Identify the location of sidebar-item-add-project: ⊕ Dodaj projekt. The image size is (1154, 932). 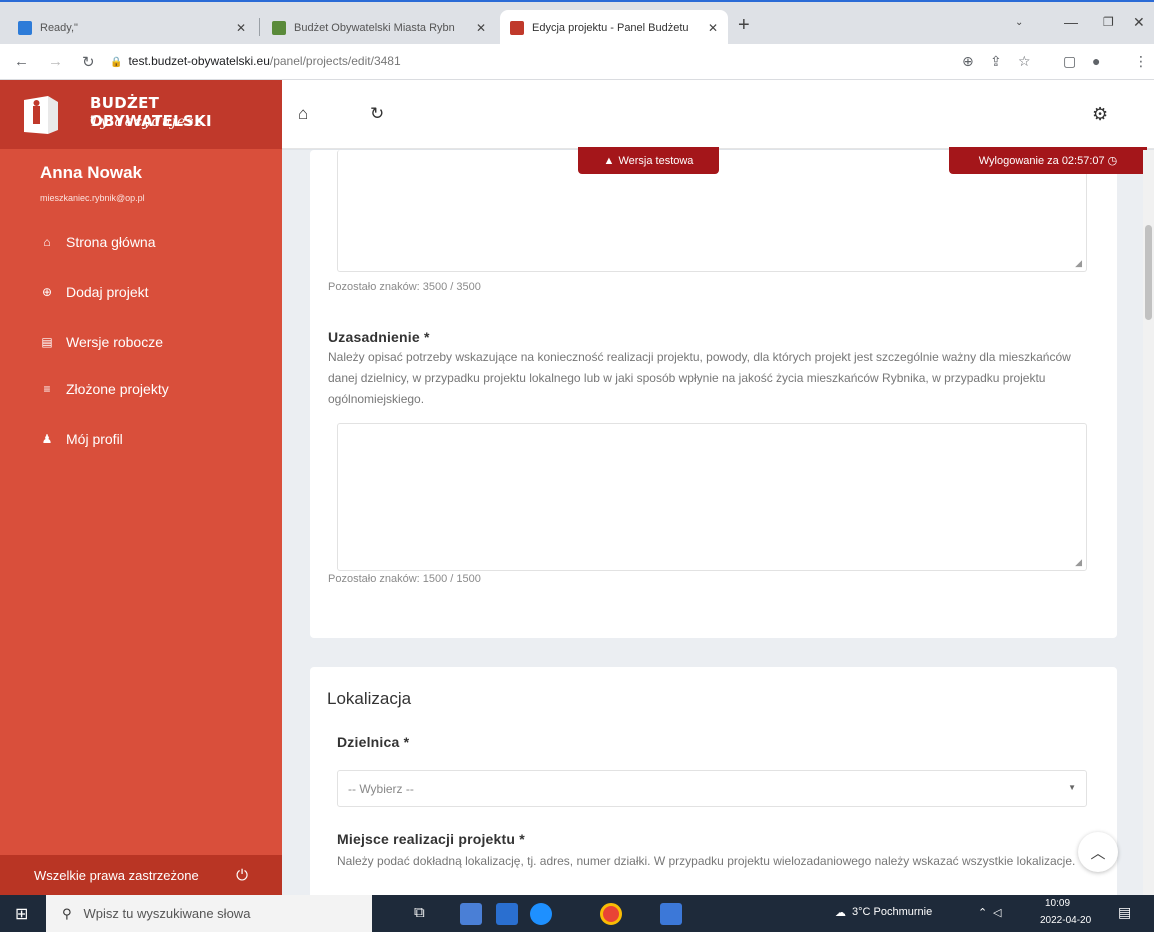
(94, 292).